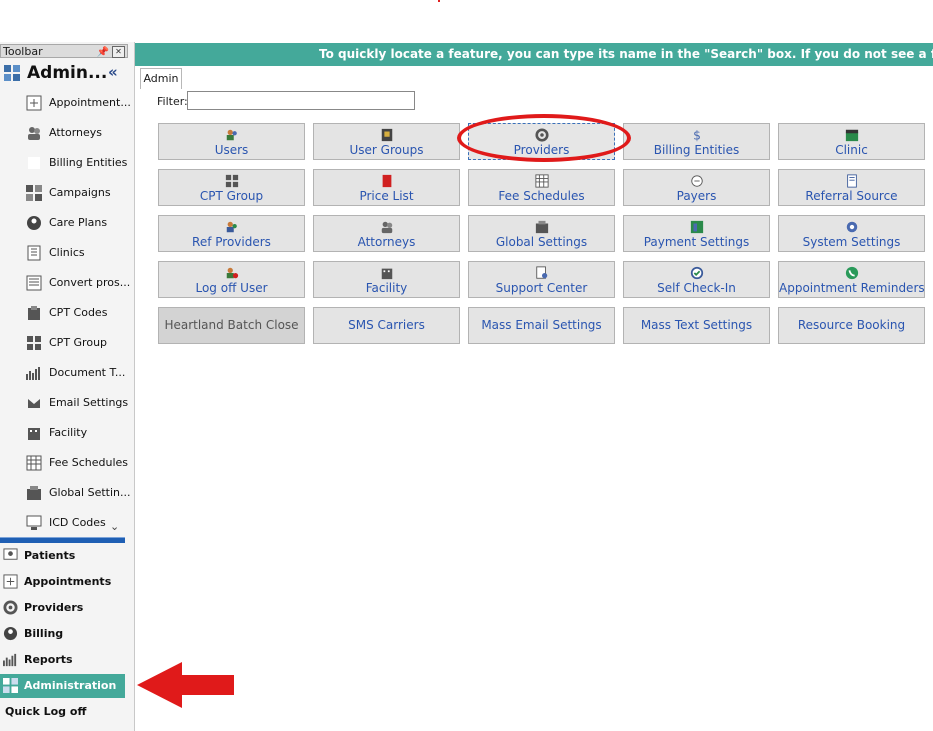 This screenshot has height=731, width=933. Describe the element at coordinates (62, 540) in the screenshot. I see `panel-splitter` at that location.